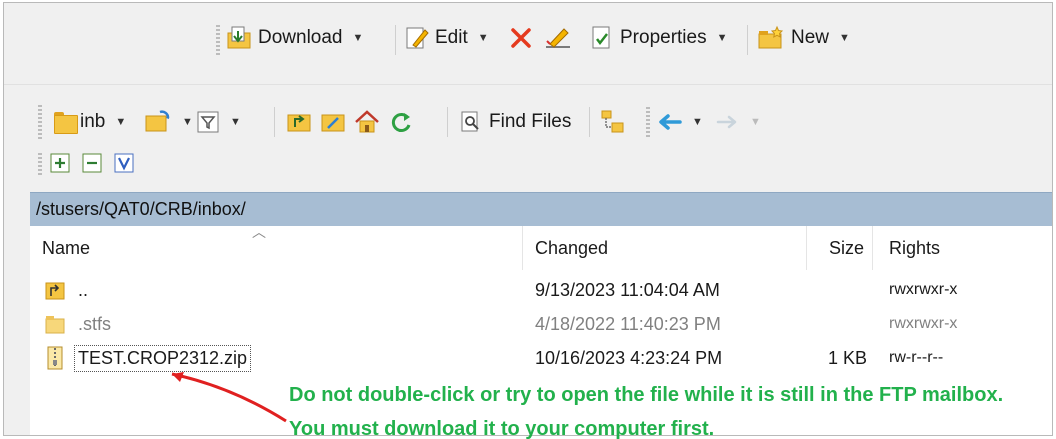 The width and height of the screenshot is (1056, 439). I want to click on annotation-arrow, so click(229, 397).